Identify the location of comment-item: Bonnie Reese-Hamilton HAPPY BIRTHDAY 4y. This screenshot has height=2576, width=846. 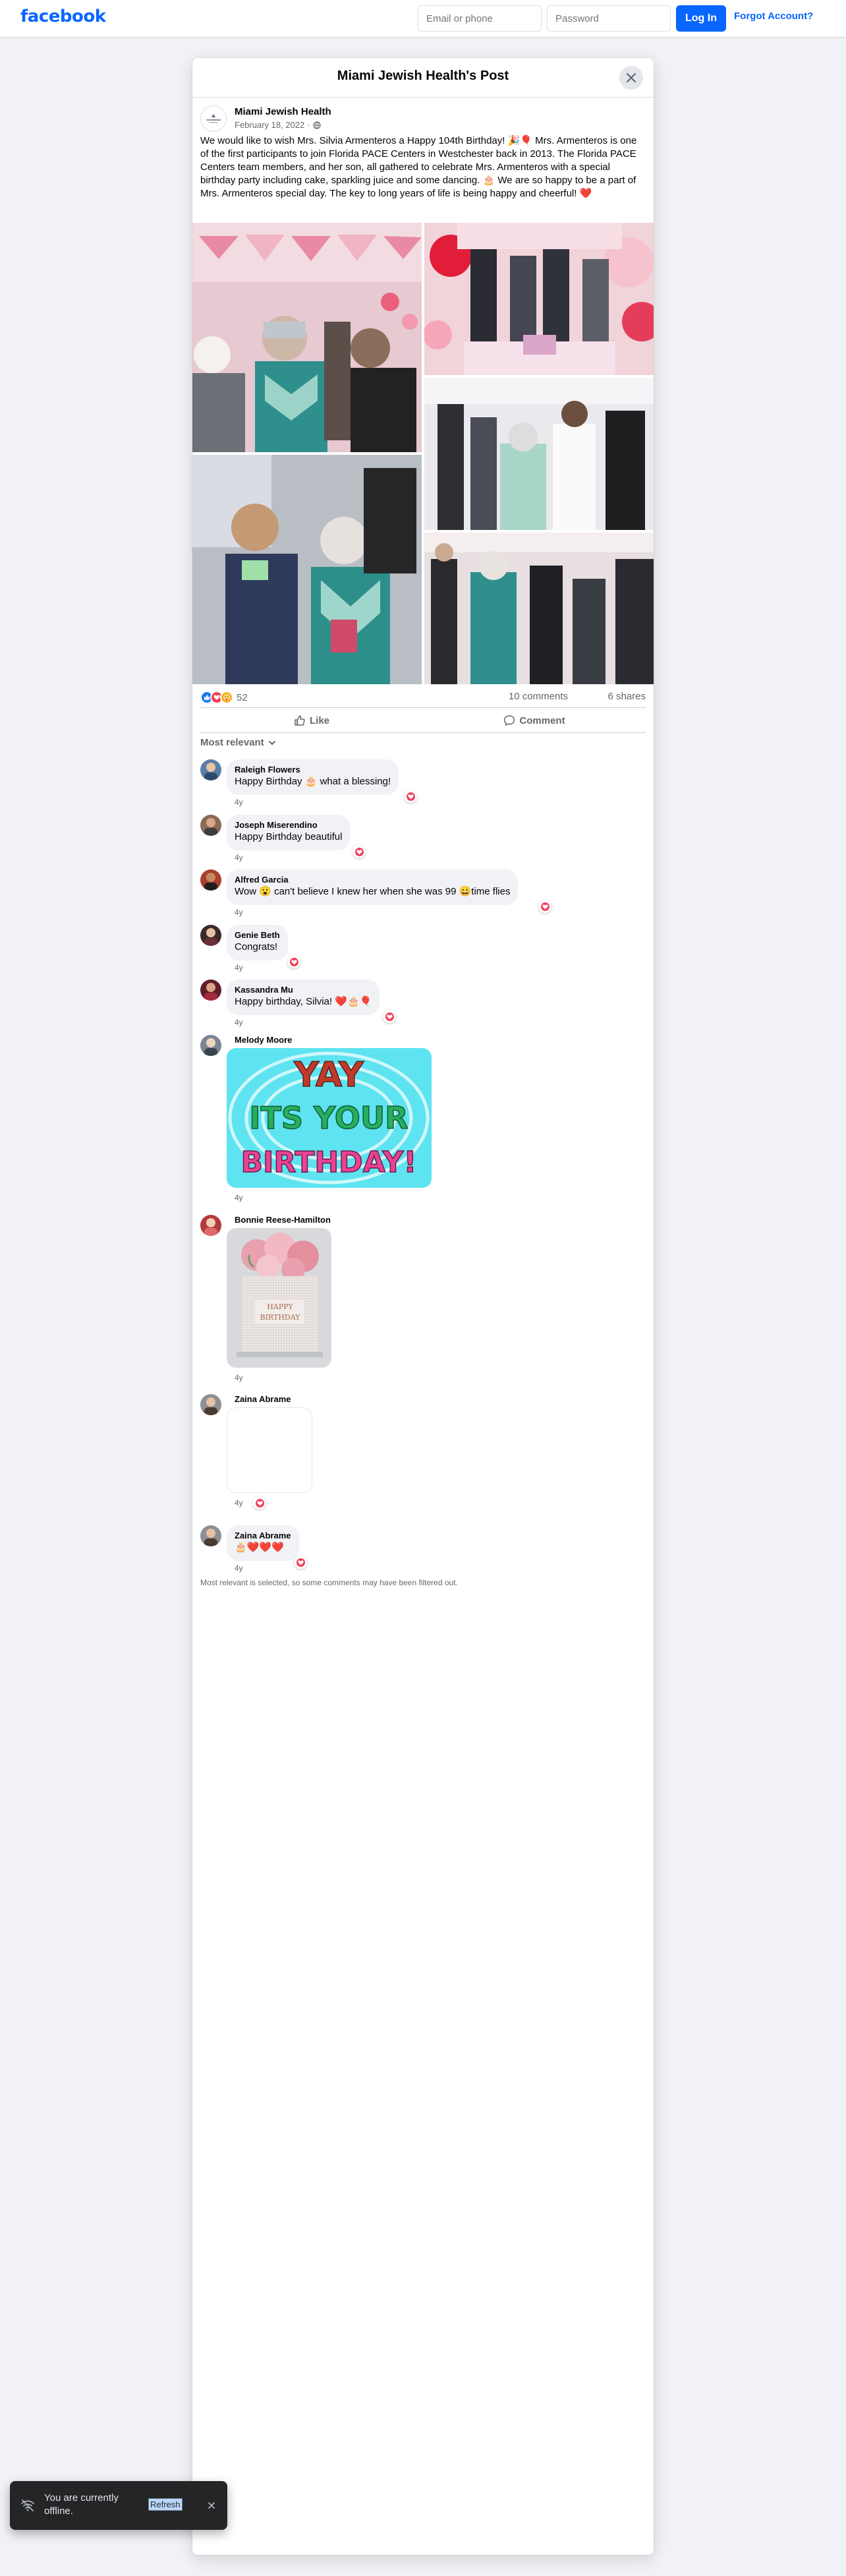
(417, 1300).